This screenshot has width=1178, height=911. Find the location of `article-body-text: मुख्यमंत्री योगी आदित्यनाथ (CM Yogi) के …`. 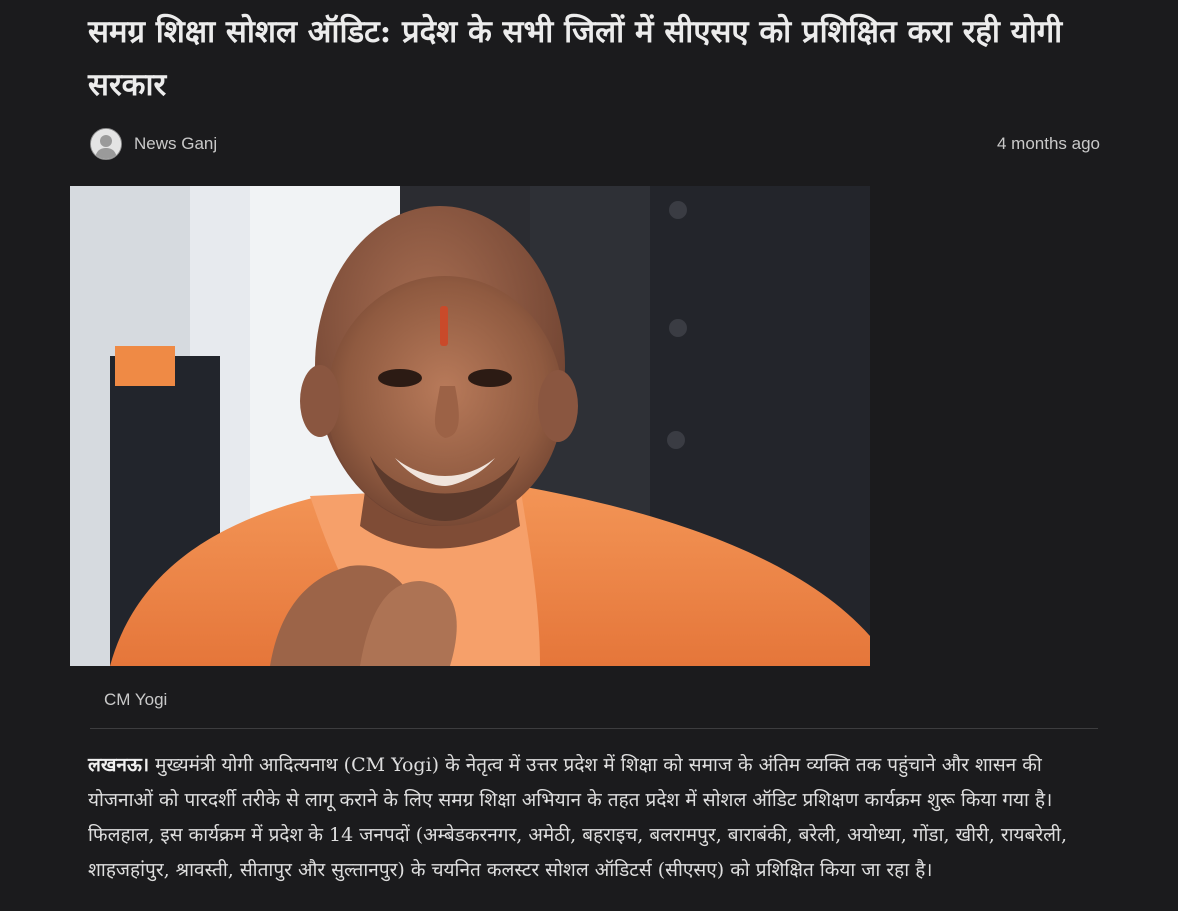

article-body-text: मुख्यमंत्री योगी आदित्यनाथ (CM Yogi) के … is located at coordinates (577, 817).